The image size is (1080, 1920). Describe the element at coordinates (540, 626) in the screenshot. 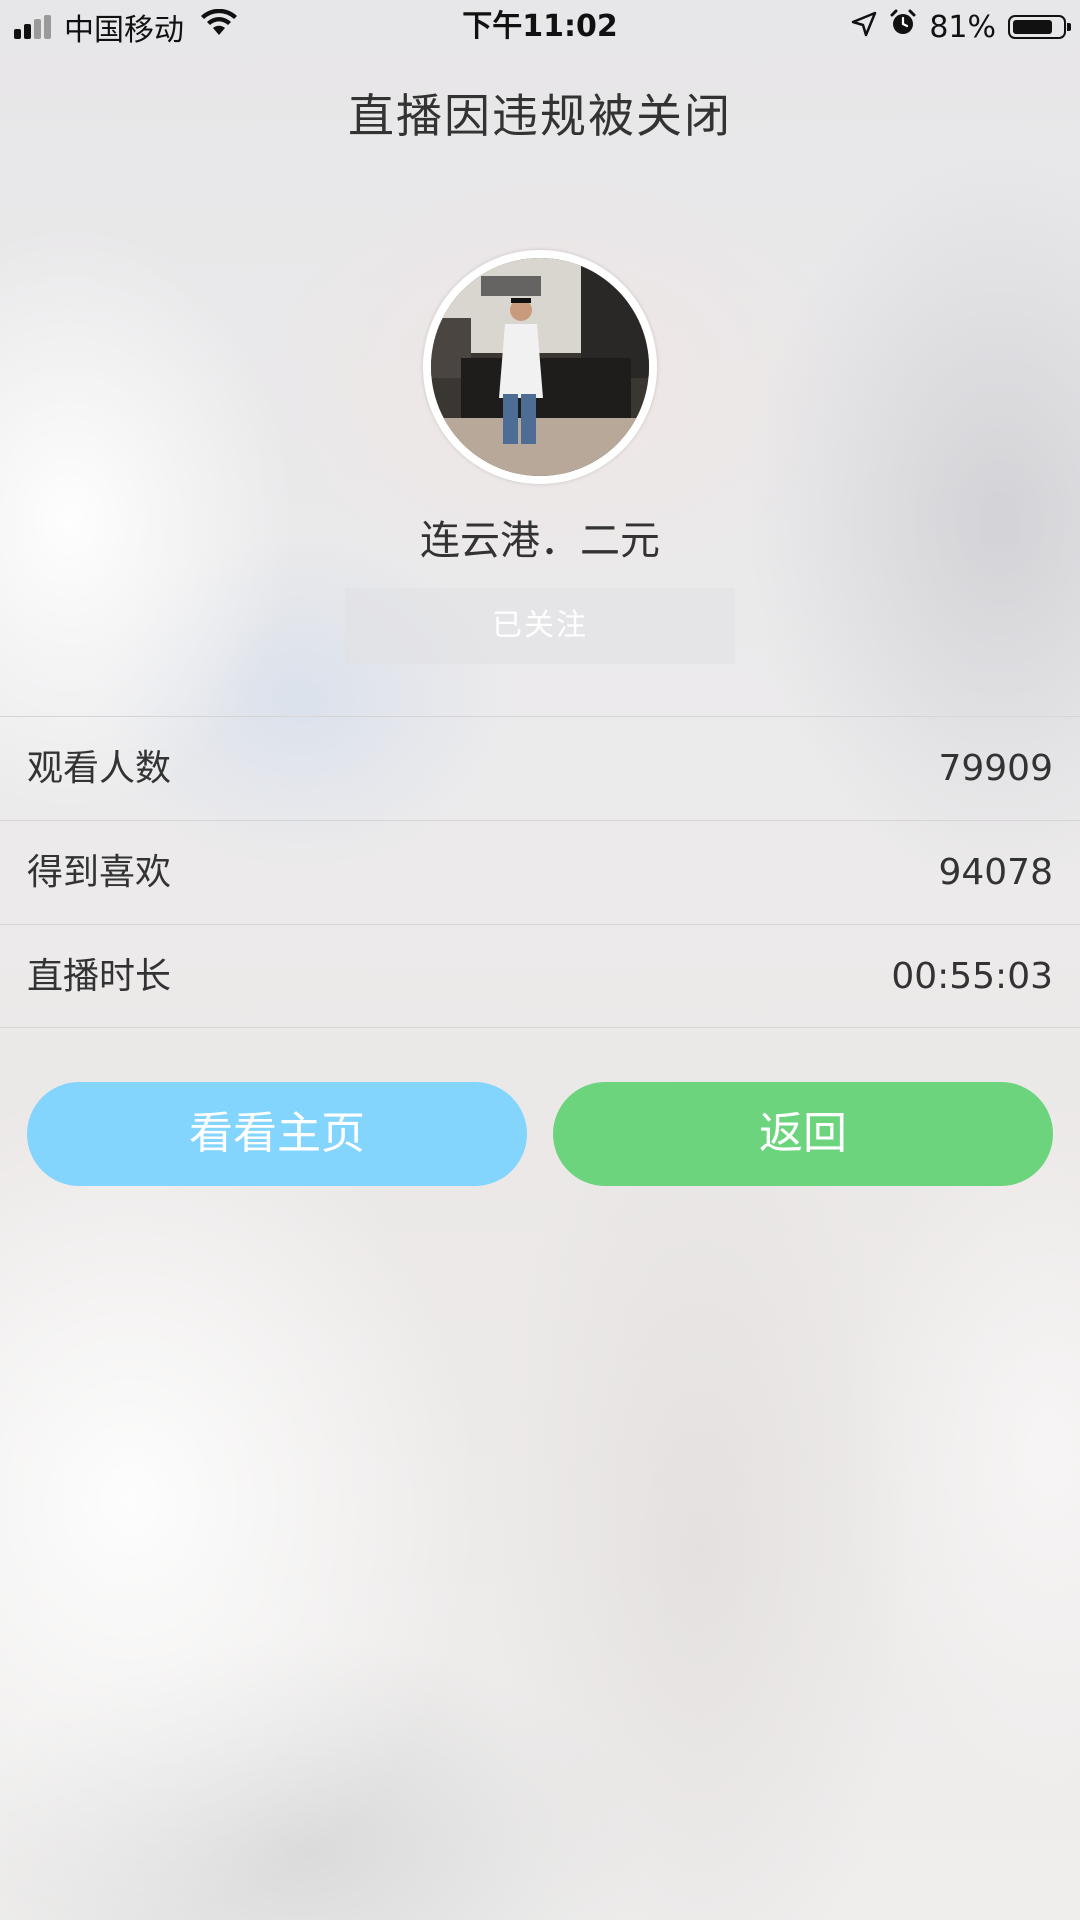

I see `follow-button: 已关注` at that location.